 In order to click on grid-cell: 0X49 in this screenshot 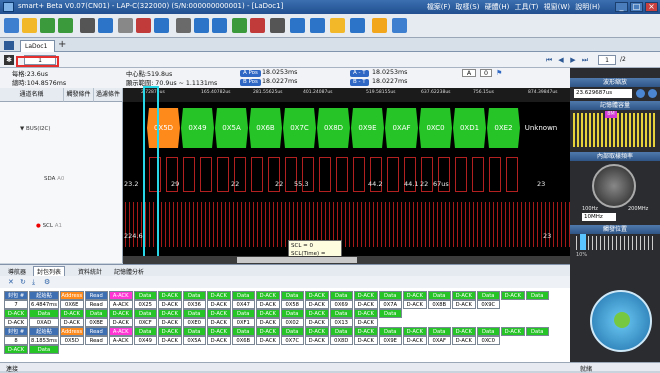, I will do `click(145, 340)`.